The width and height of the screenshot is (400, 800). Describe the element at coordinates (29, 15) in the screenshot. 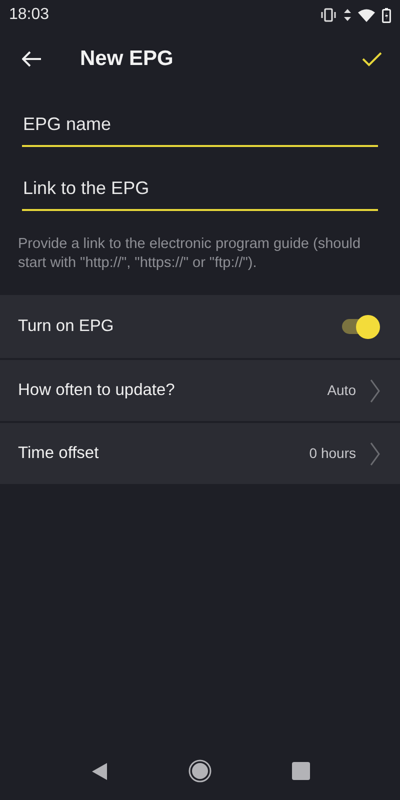

I see `status-time: 18:03` at that location.